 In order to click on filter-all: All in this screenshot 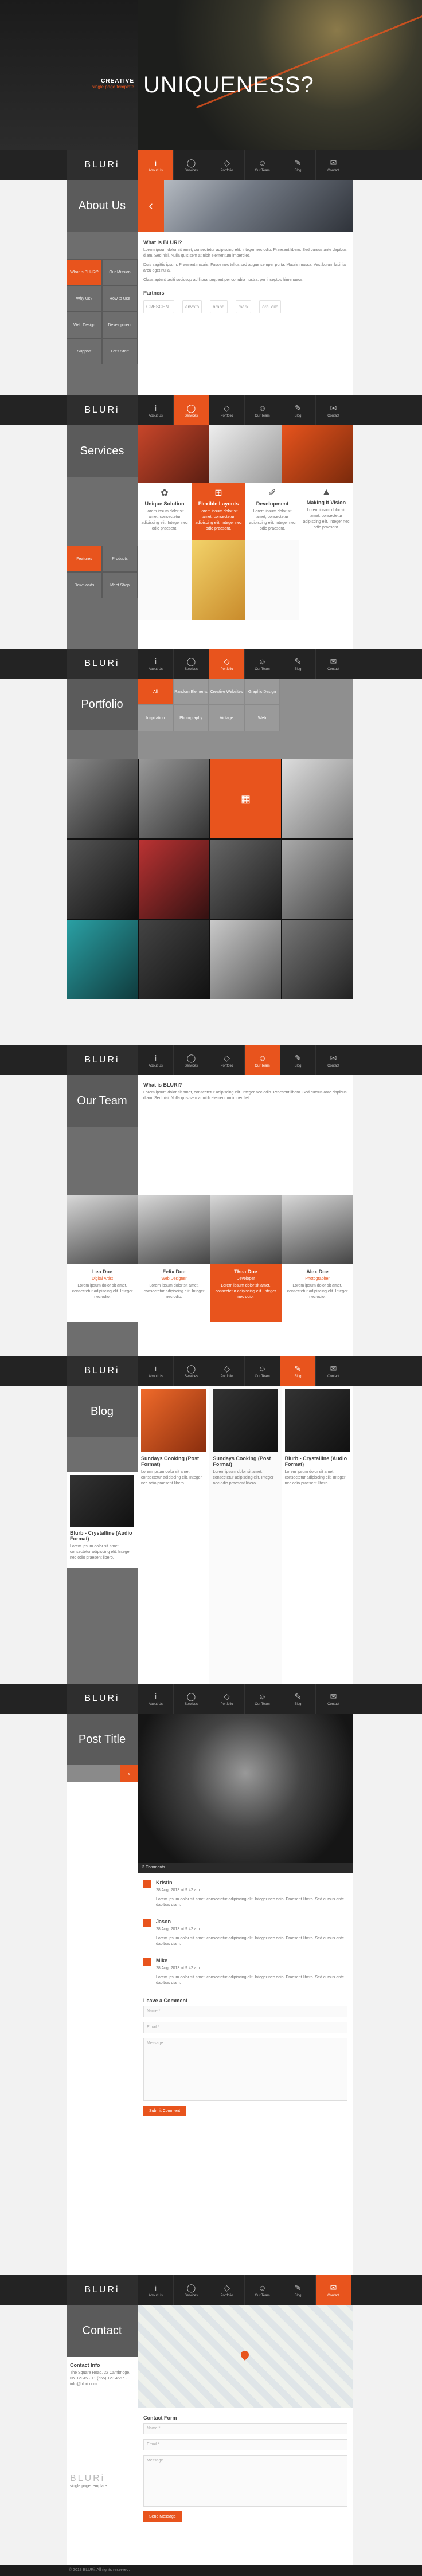, I will do `click(155, 692)`.